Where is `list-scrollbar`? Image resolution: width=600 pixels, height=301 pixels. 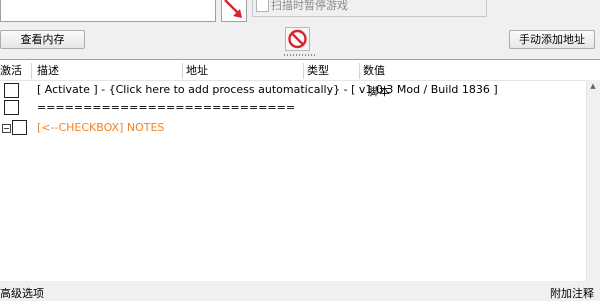
list-scrollbar is located at coordinates (593, 180).